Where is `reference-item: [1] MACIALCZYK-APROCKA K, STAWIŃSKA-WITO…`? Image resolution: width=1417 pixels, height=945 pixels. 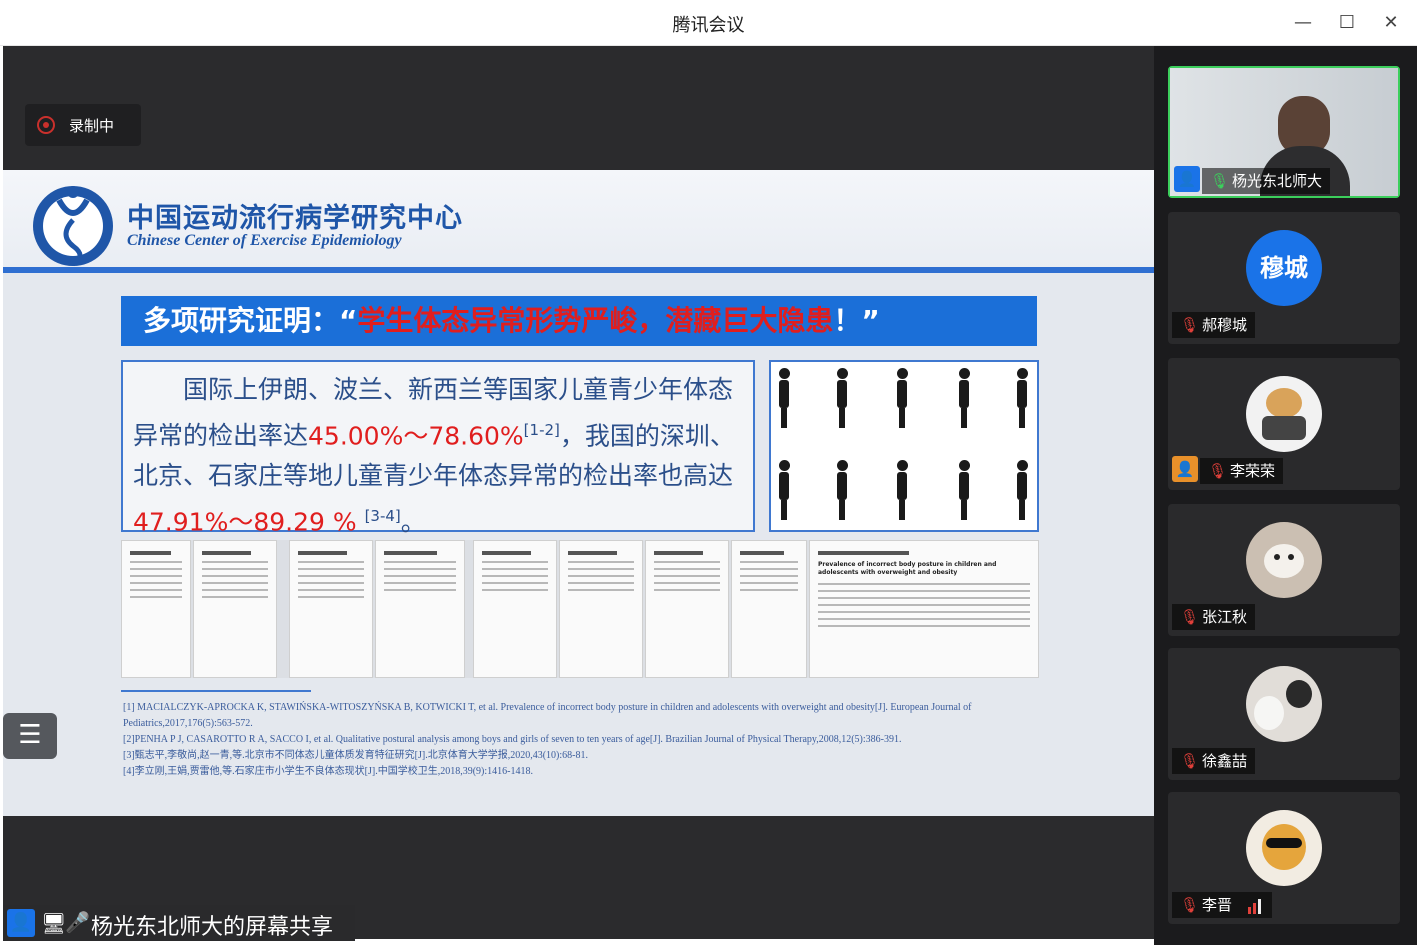
reference-item: [1] MACIALCZYK-APROCKA K, STAWIŃSKA-WITO… is located at coordinates (547, 715).